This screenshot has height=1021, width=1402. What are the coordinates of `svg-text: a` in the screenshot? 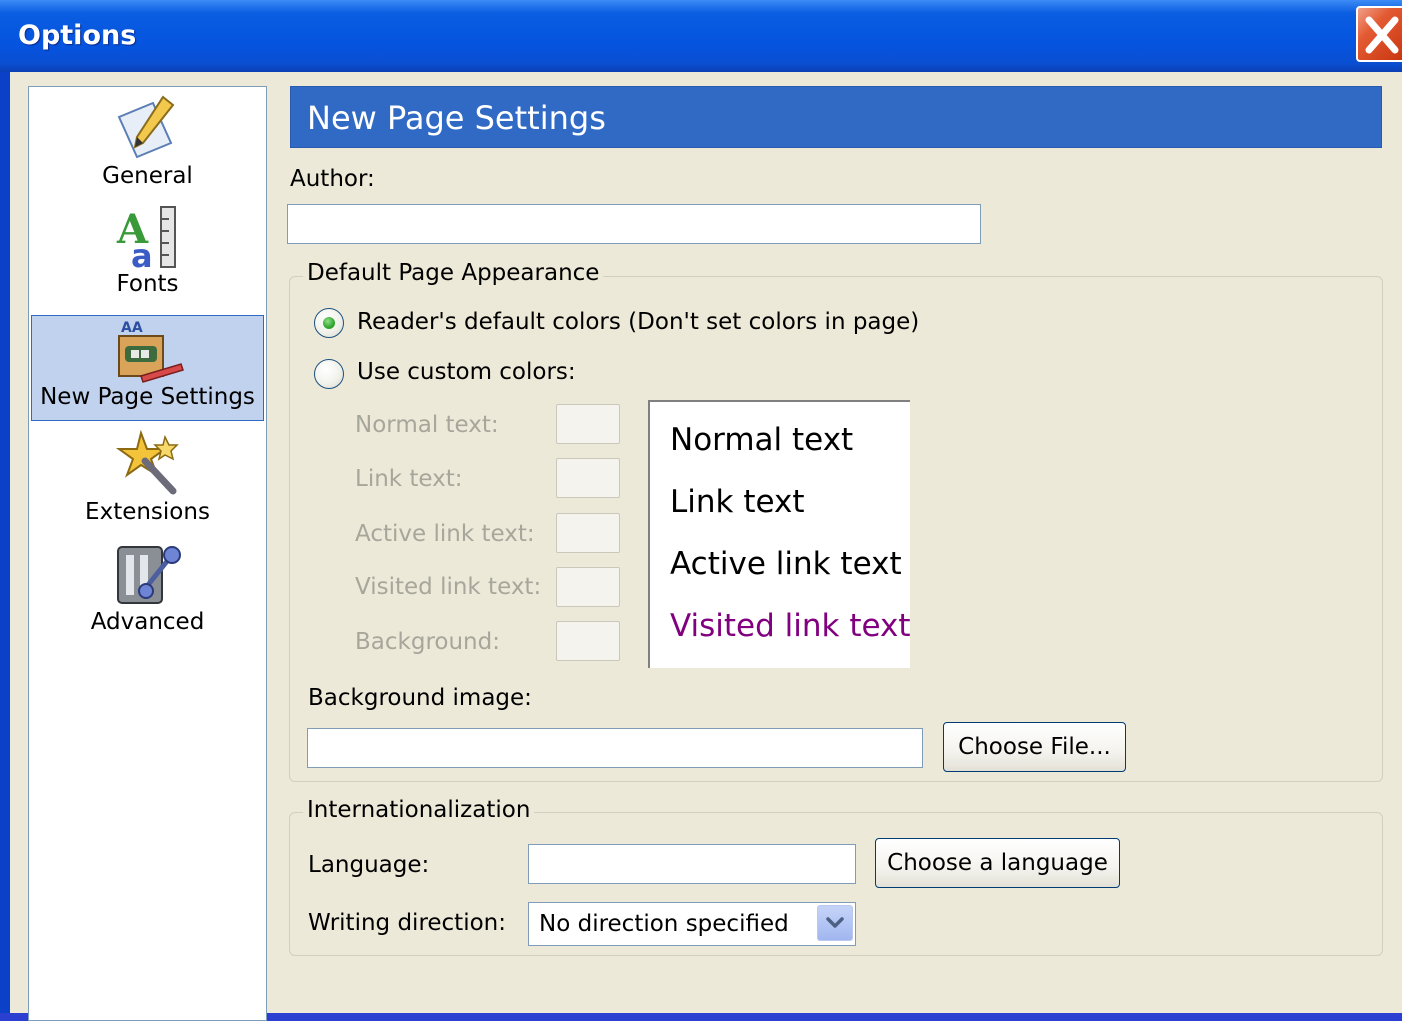 It's located at (142, 254).